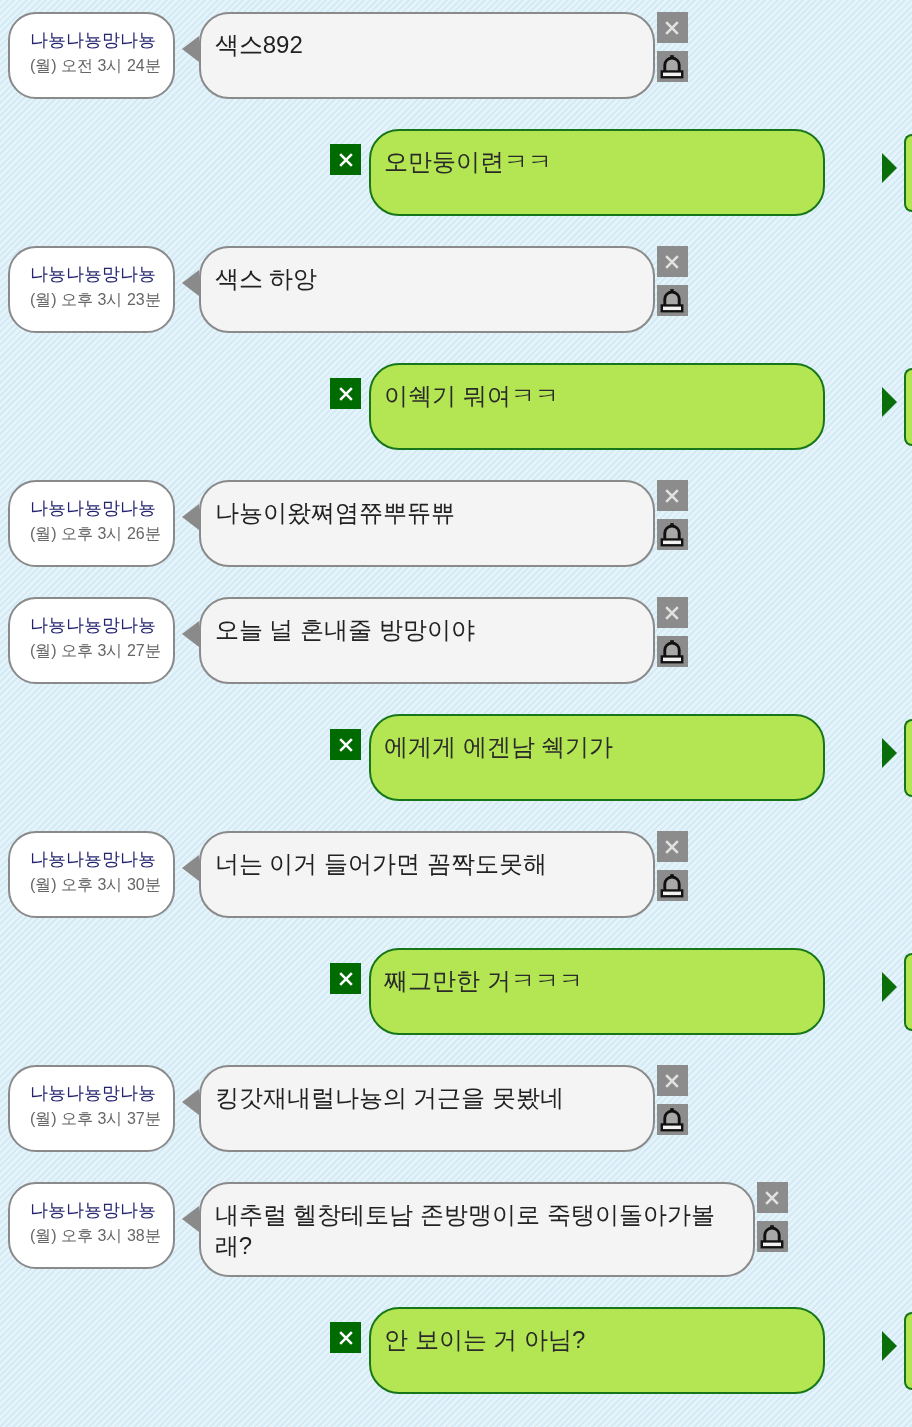 This screenshot has width=912, height=1427. Describe the element at coordinates (597, 172) in the screenshot. I see `message-bubble: 오만둥이련ㅋㅋ` at that location.